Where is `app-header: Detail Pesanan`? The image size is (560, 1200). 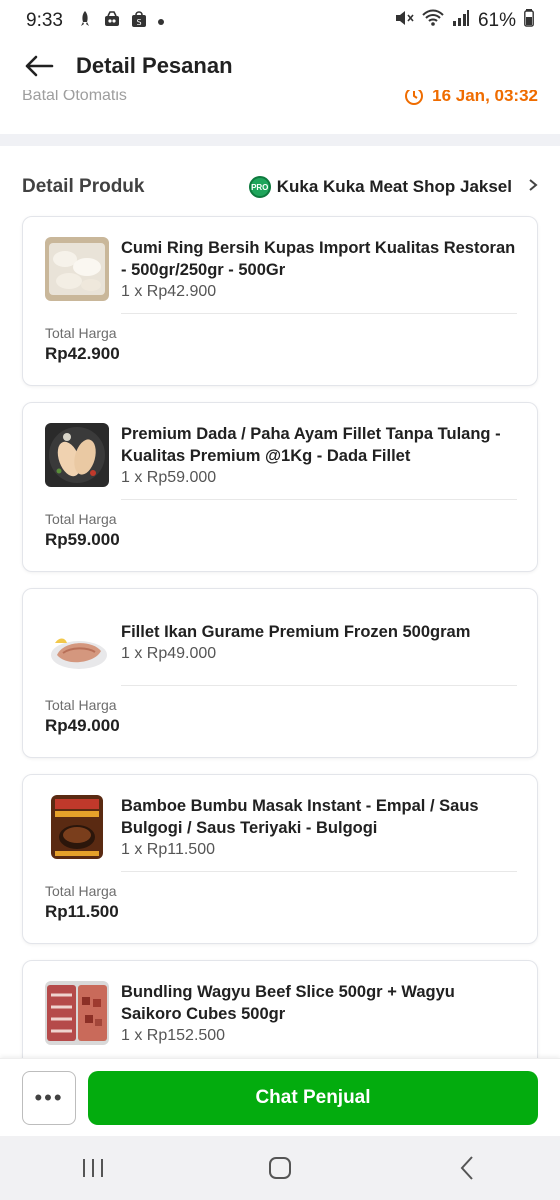
app-header: Detail Pesanan is located at coordinates (280, 66).